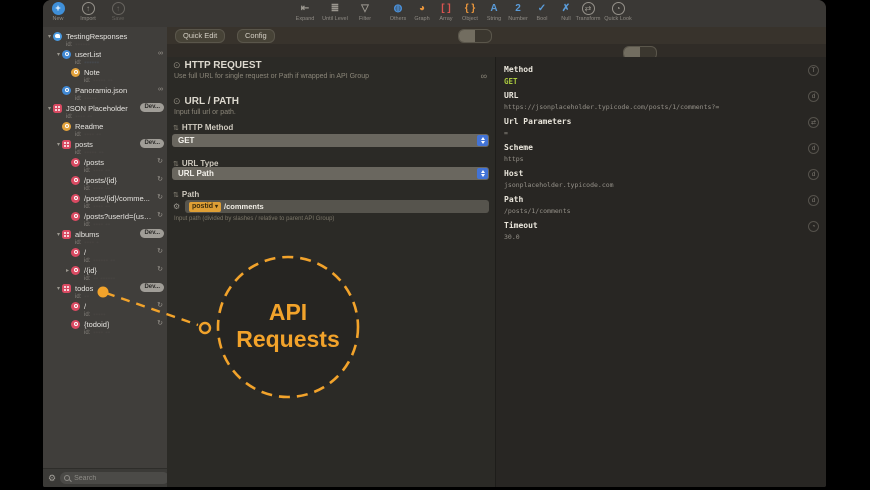 The width and height of the screenshot is (870, 490). Describe the element at coordinates (67, 270) in the screenshot. I see `disclosure-icon: ▸` at that location.